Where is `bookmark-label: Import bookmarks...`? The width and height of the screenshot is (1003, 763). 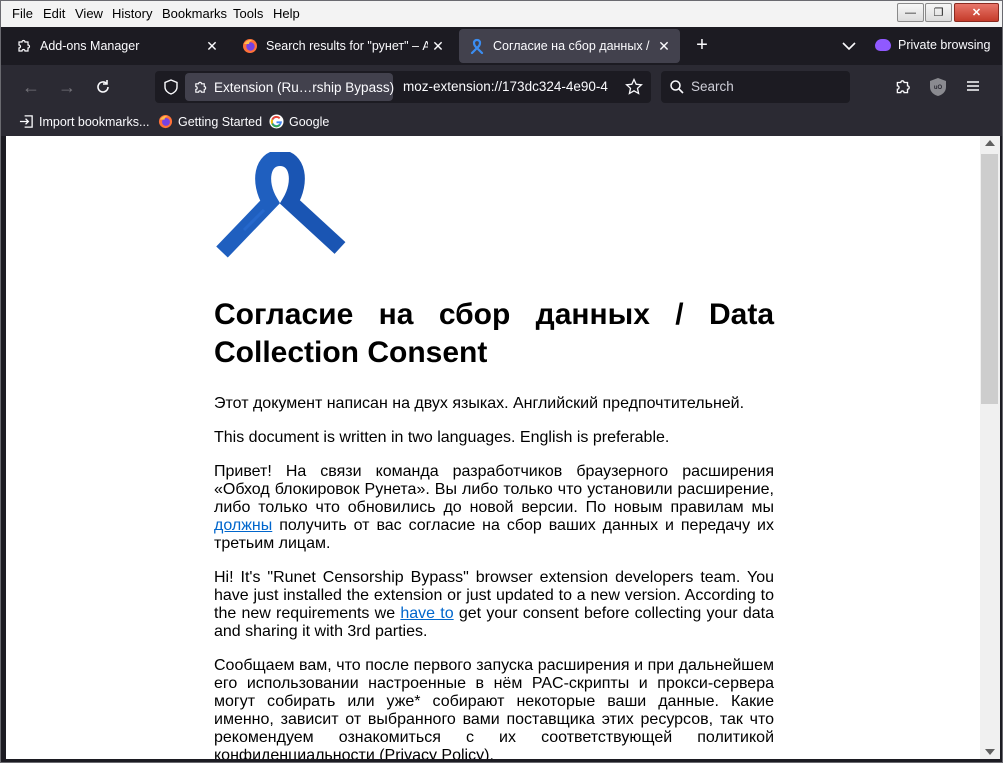
bookmark-label: Import bookmarks... is located at coordinates (94, 121).